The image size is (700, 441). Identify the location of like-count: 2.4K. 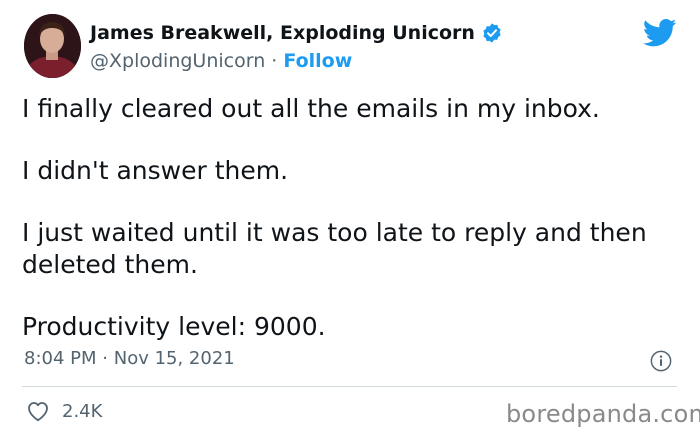
(82, 411).